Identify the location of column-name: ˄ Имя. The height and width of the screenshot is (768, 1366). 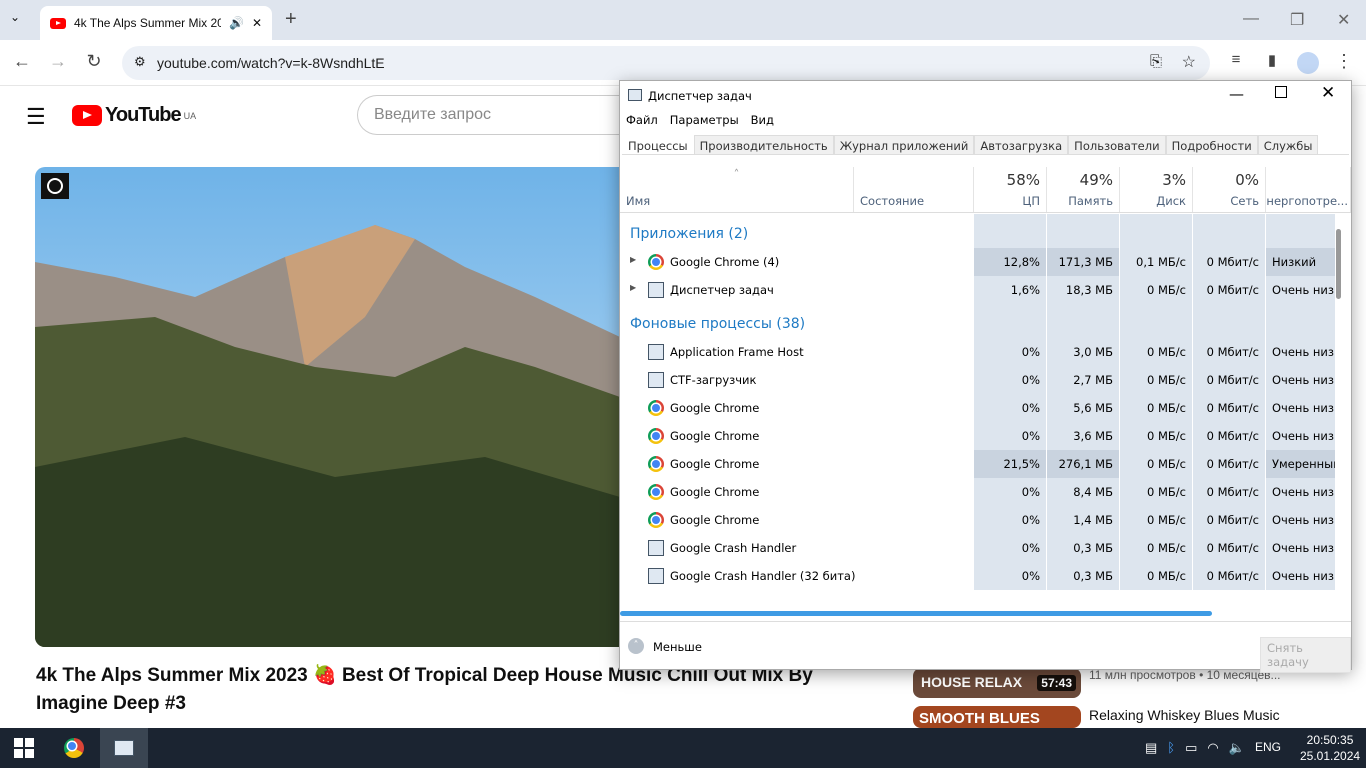
(737, 189).